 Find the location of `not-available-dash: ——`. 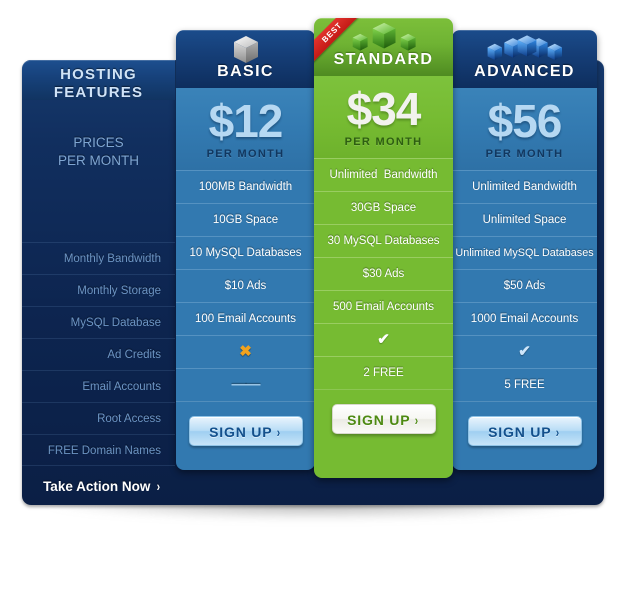

not-available-dash: —— is located at coordinates (245, 384).